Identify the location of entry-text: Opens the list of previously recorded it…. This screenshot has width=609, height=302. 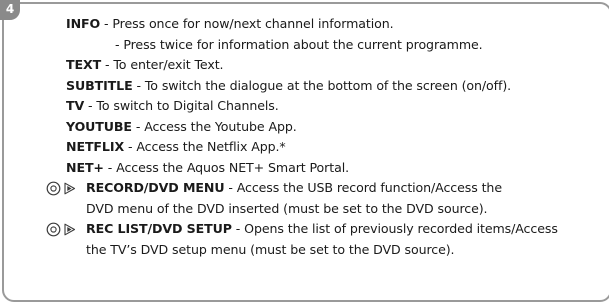
(401, 228).